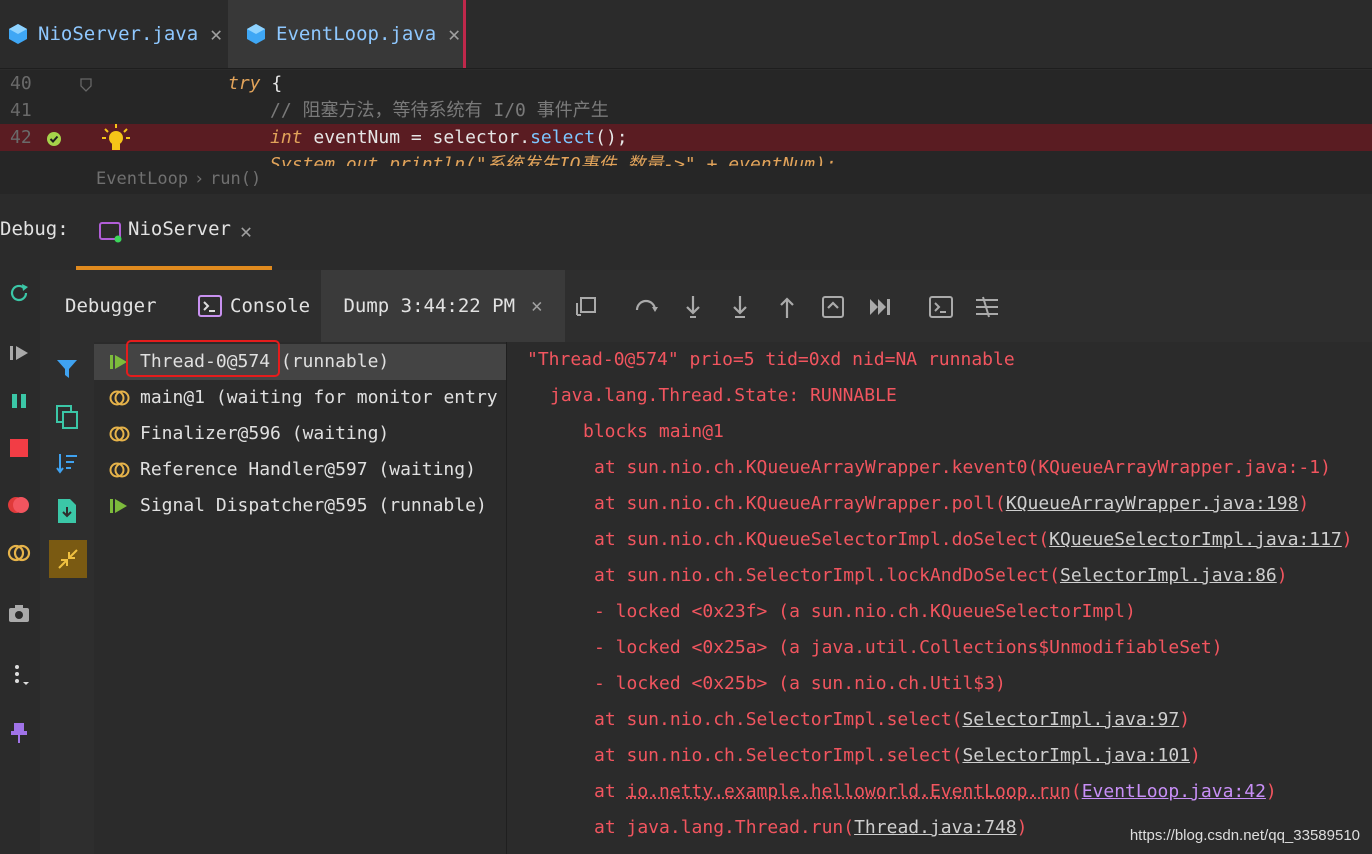 The width and height of the screenshot is (1372, 854). Describe the element at coordinates (19, 675) in the screenshot. I see `more-options-icon` at that location.